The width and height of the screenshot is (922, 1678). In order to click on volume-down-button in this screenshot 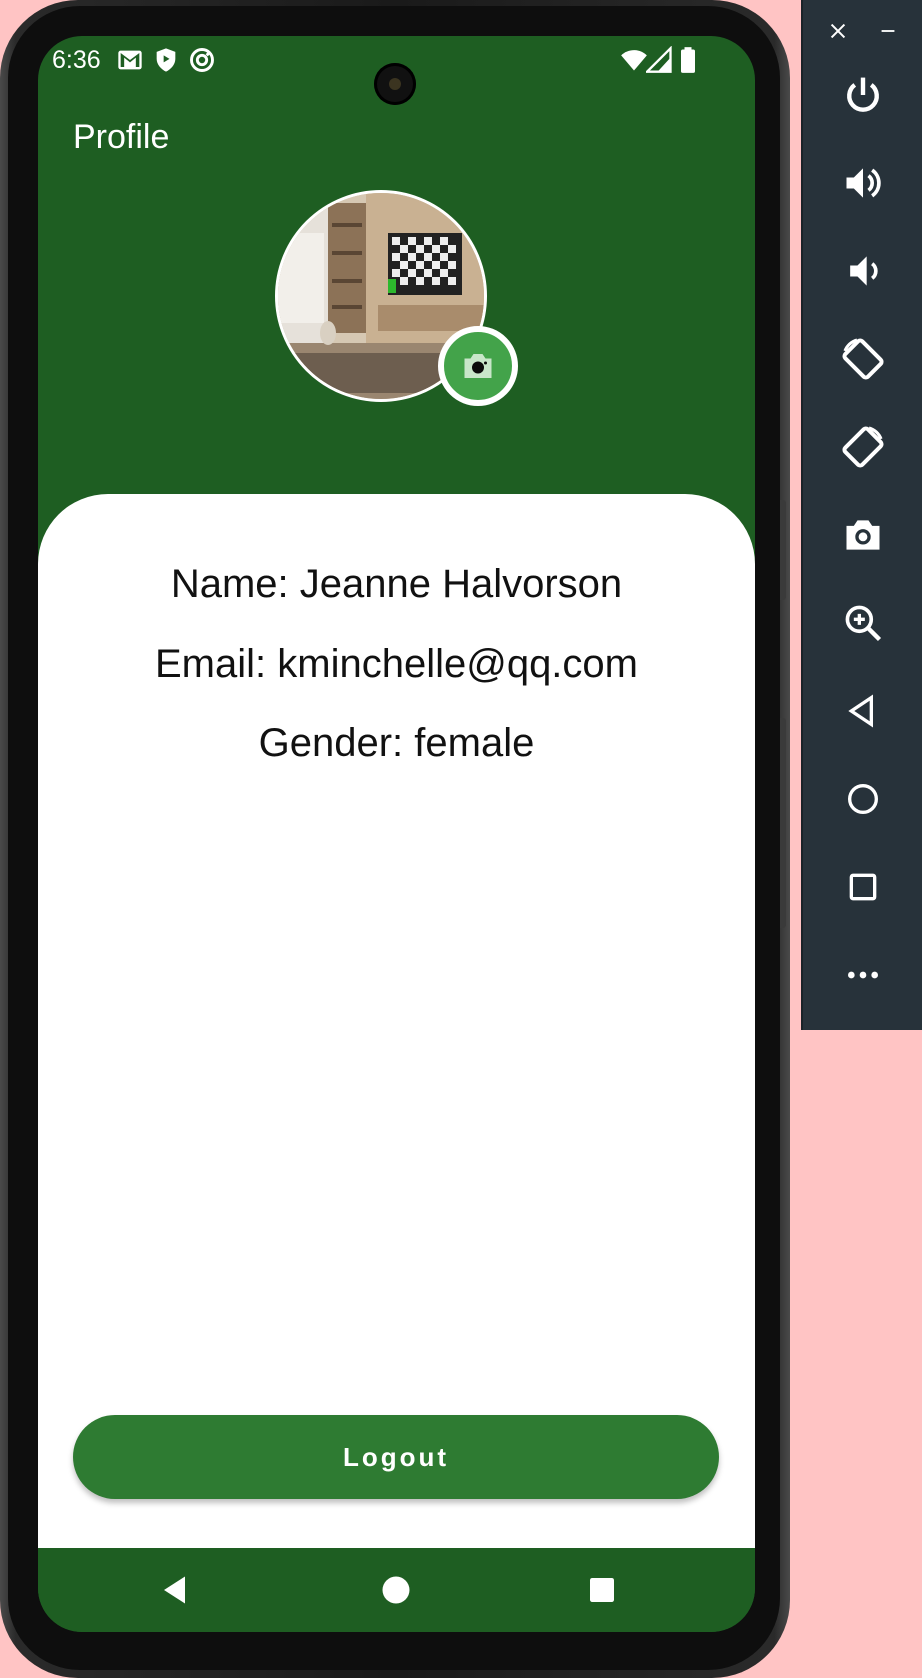, I will do `click(863, 271)`.